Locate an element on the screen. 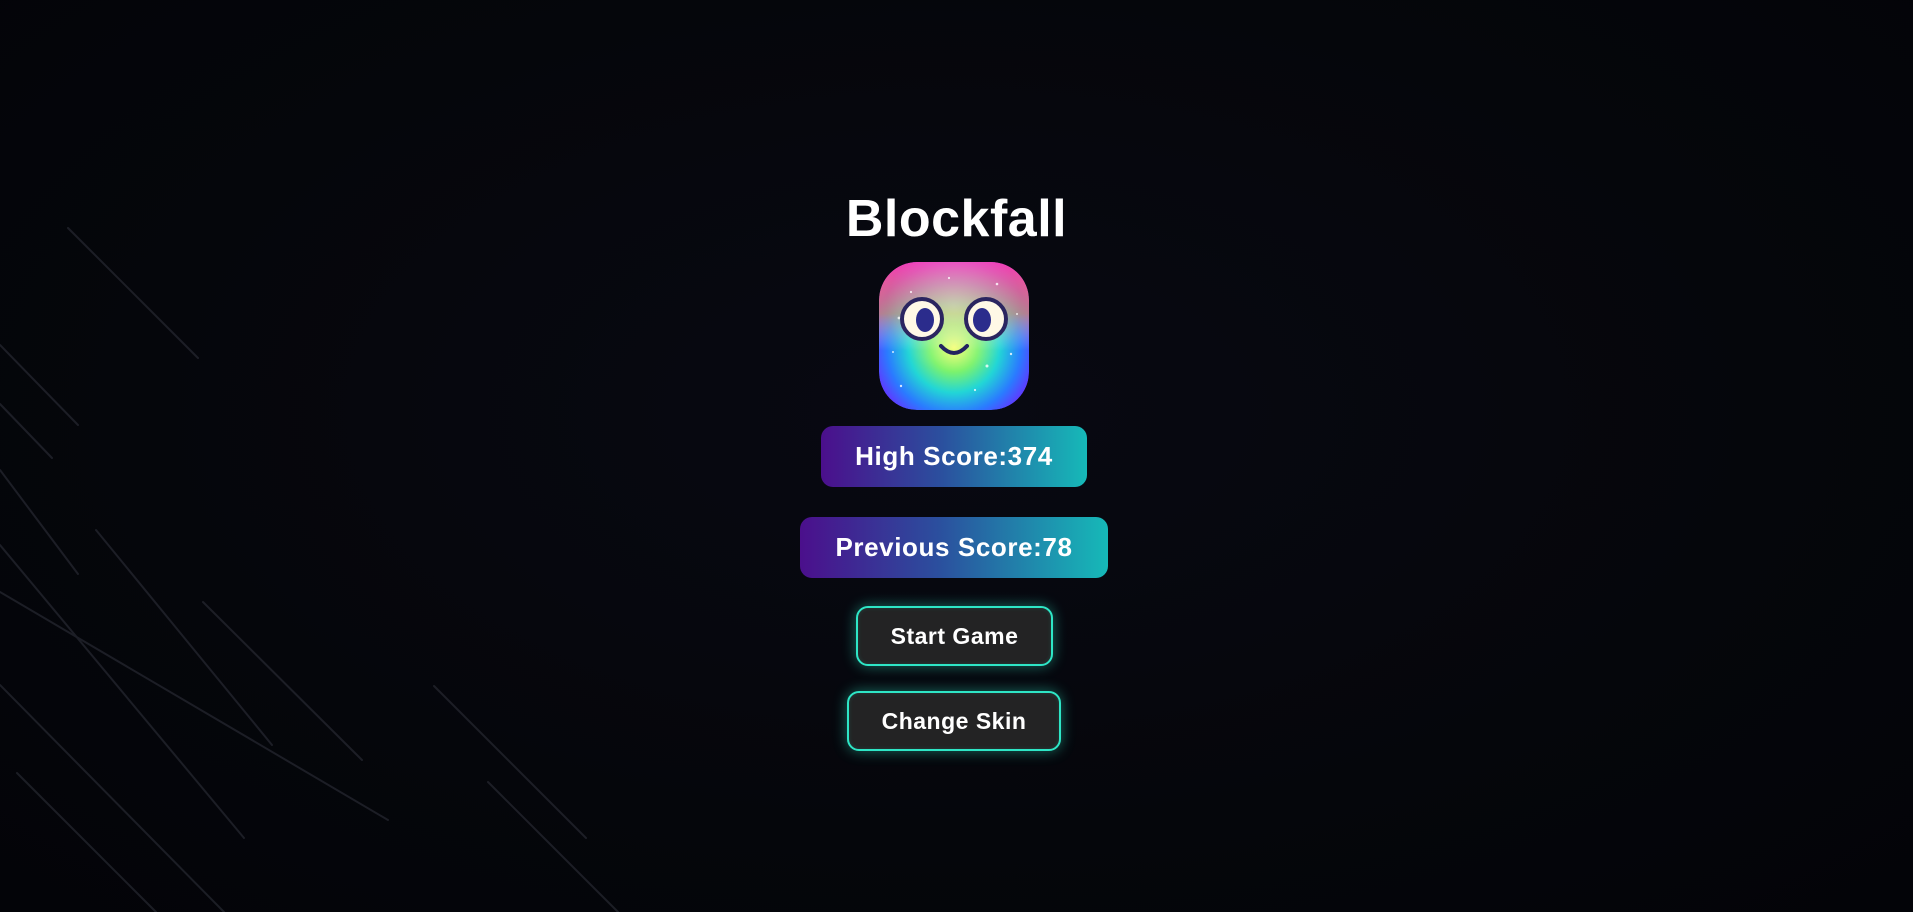 This screenshot has width=1913, height=912. high-score-badge: High Score:374 is located at coordinates (954, 456).